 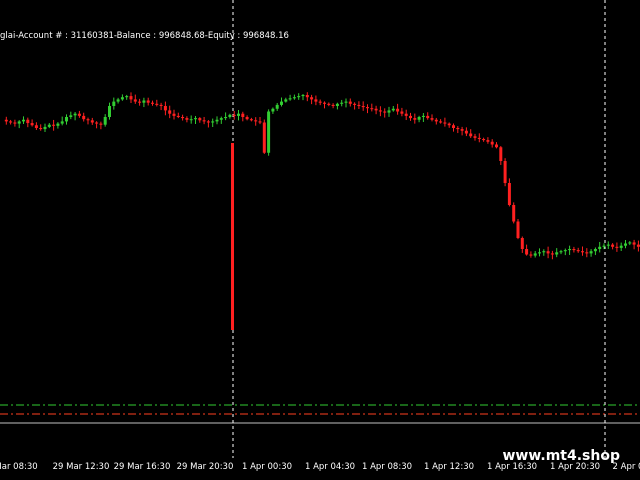 What do you see at coordinates (81, 467) in the screenshot?
I see `time-axis-label: 29 Mar 12:30` at bounding box center [81, 467].